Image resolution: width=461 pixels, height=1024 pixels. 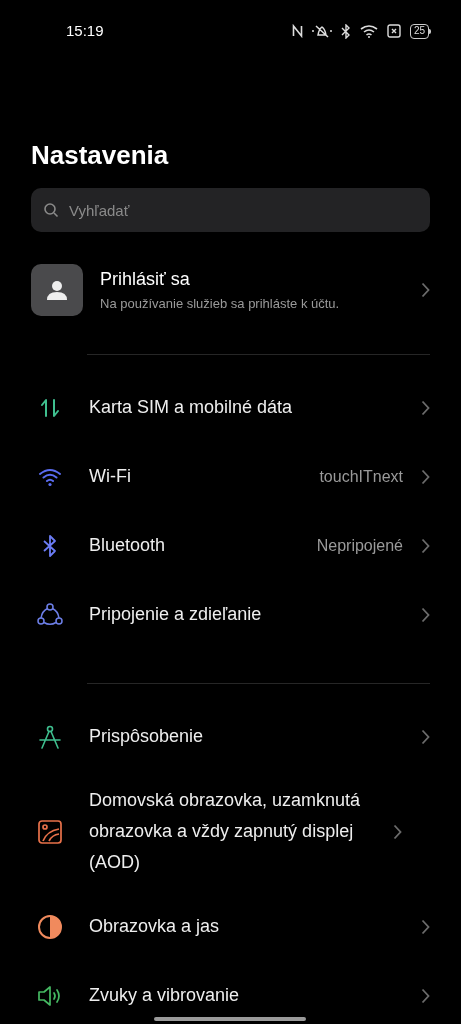 What do you see at coordinates (230, 476) in the screenshot?
I see `settings-item: Wi-Fi touchITnext` at bounding box center [230, 476].